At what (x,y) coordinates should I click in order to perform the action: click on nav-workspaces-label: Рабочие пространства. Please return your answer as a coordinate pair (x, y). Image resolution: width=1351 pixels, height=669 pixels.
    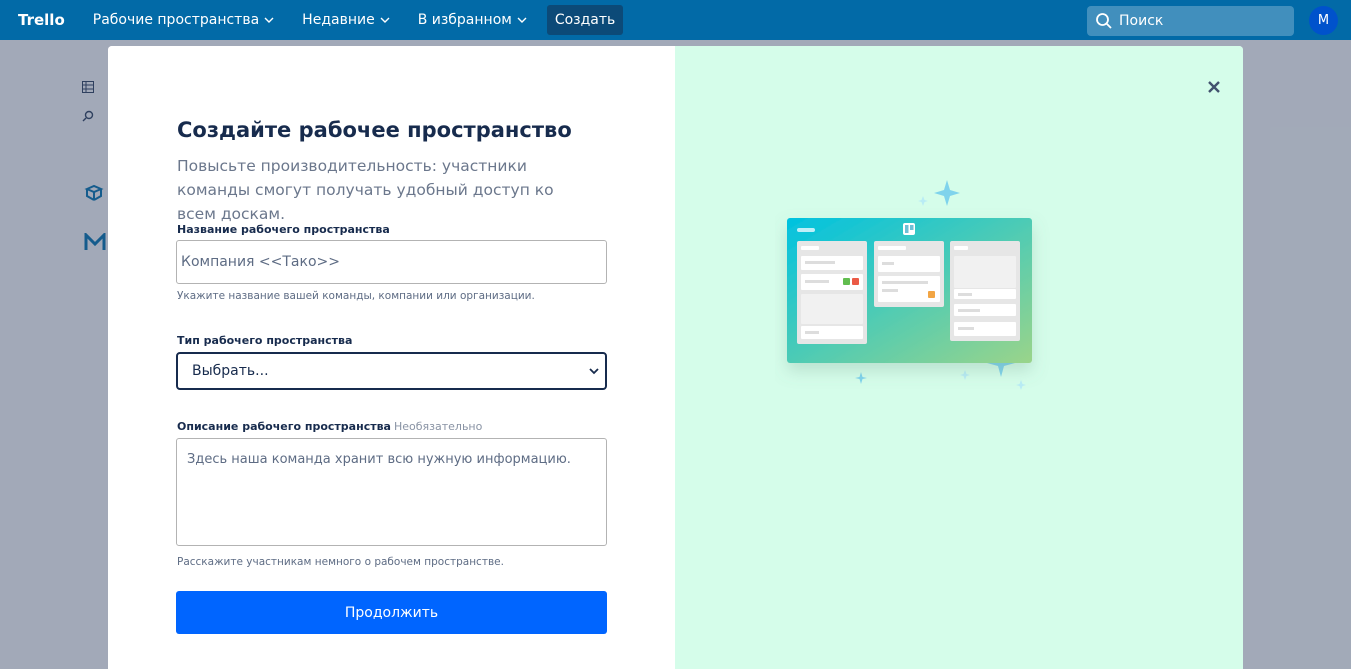
    Looking at the image, I should click on (176, 20).